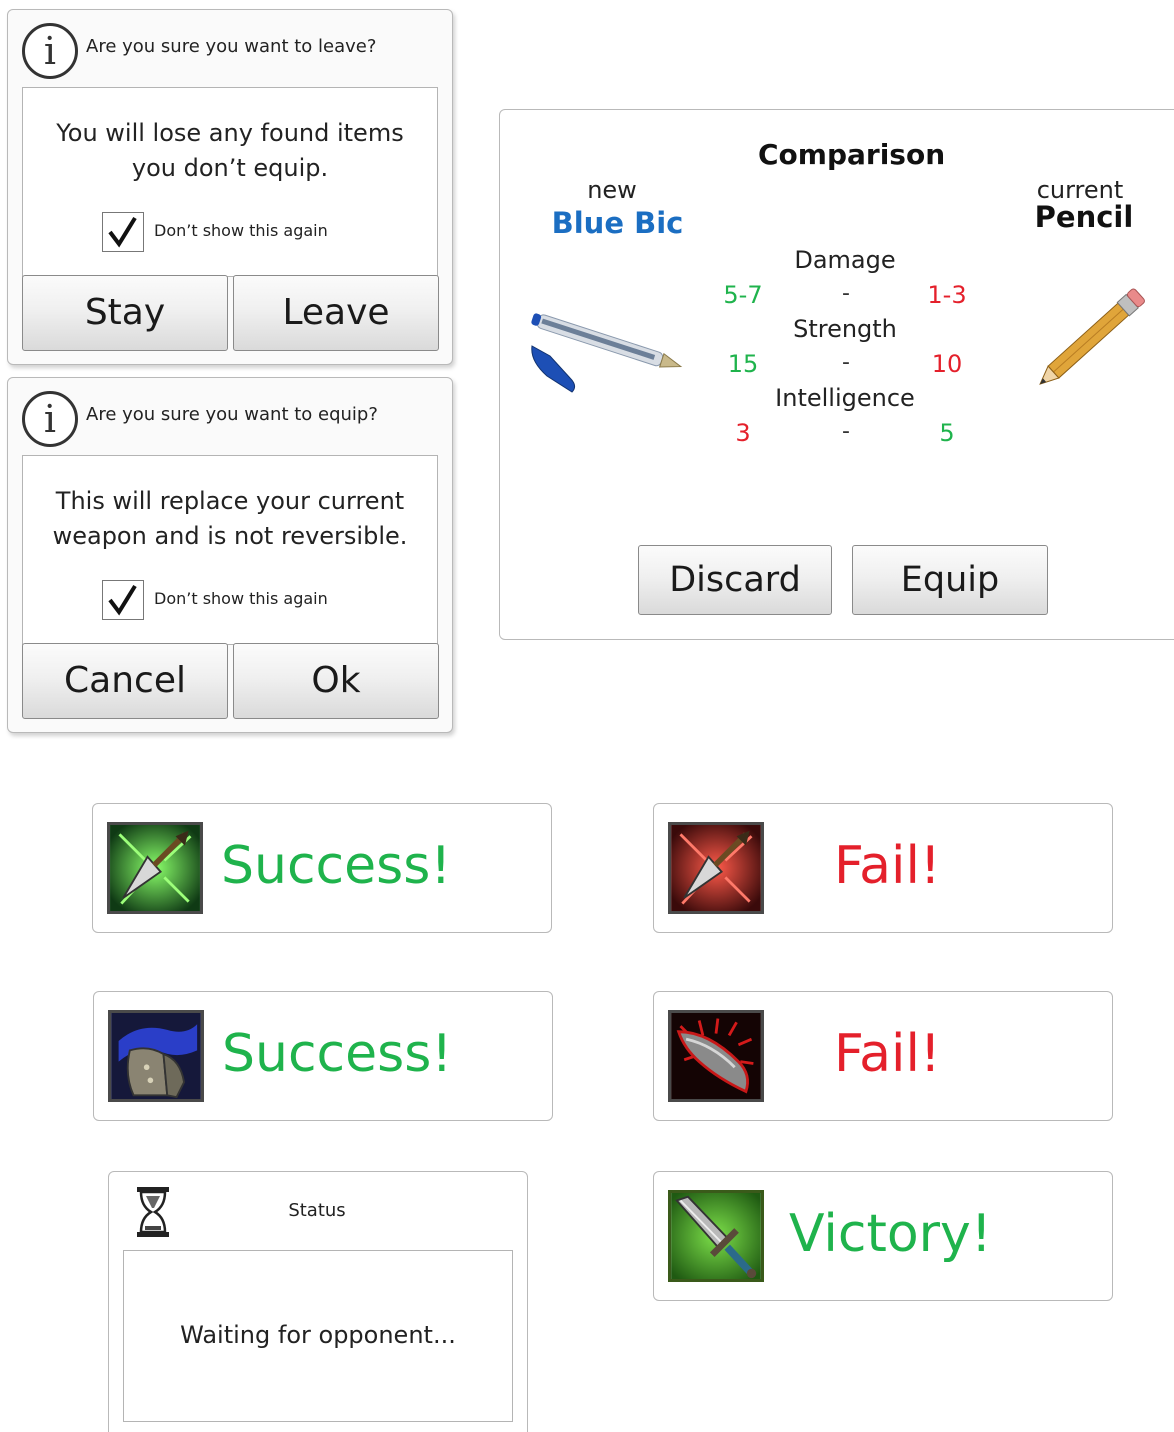  What do you see at coordinates (947, 295) in the screenshot?
I see `stat-current-damage: 1-3` at bounding box center [947, 295].